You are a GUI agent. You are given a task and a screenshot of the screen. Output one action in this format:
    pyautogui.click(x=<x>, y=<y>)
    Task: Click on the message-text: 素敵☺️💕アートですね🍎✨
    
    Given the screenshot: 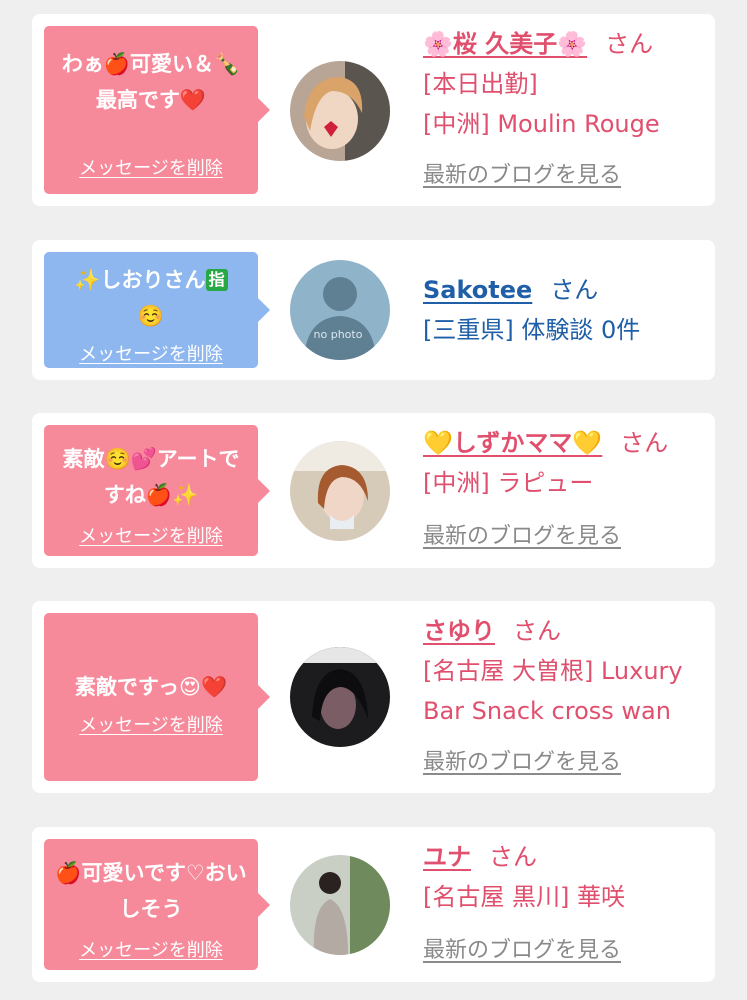 What is the action you would take?
    pyautogui.click(x=151, y=477)
    